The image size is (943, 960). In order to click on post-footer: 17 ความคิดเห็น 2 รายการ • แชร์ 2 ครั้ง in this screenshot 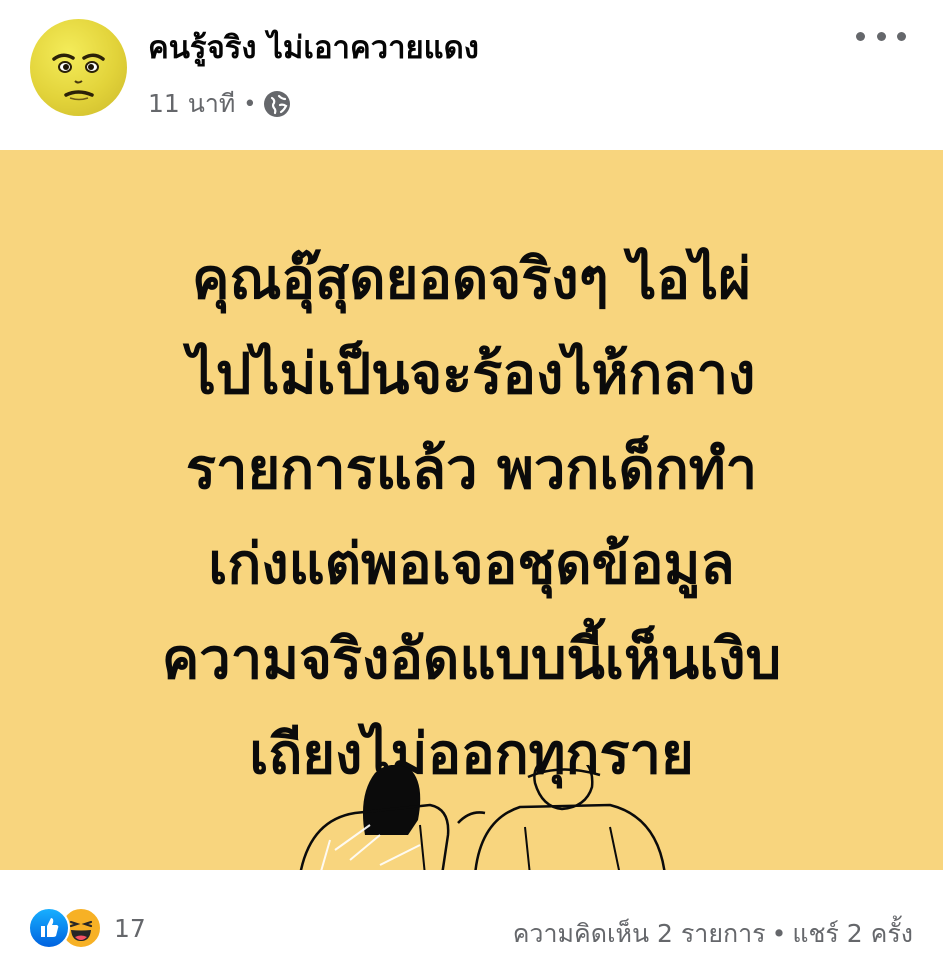, I will do `click(471, 915)`.